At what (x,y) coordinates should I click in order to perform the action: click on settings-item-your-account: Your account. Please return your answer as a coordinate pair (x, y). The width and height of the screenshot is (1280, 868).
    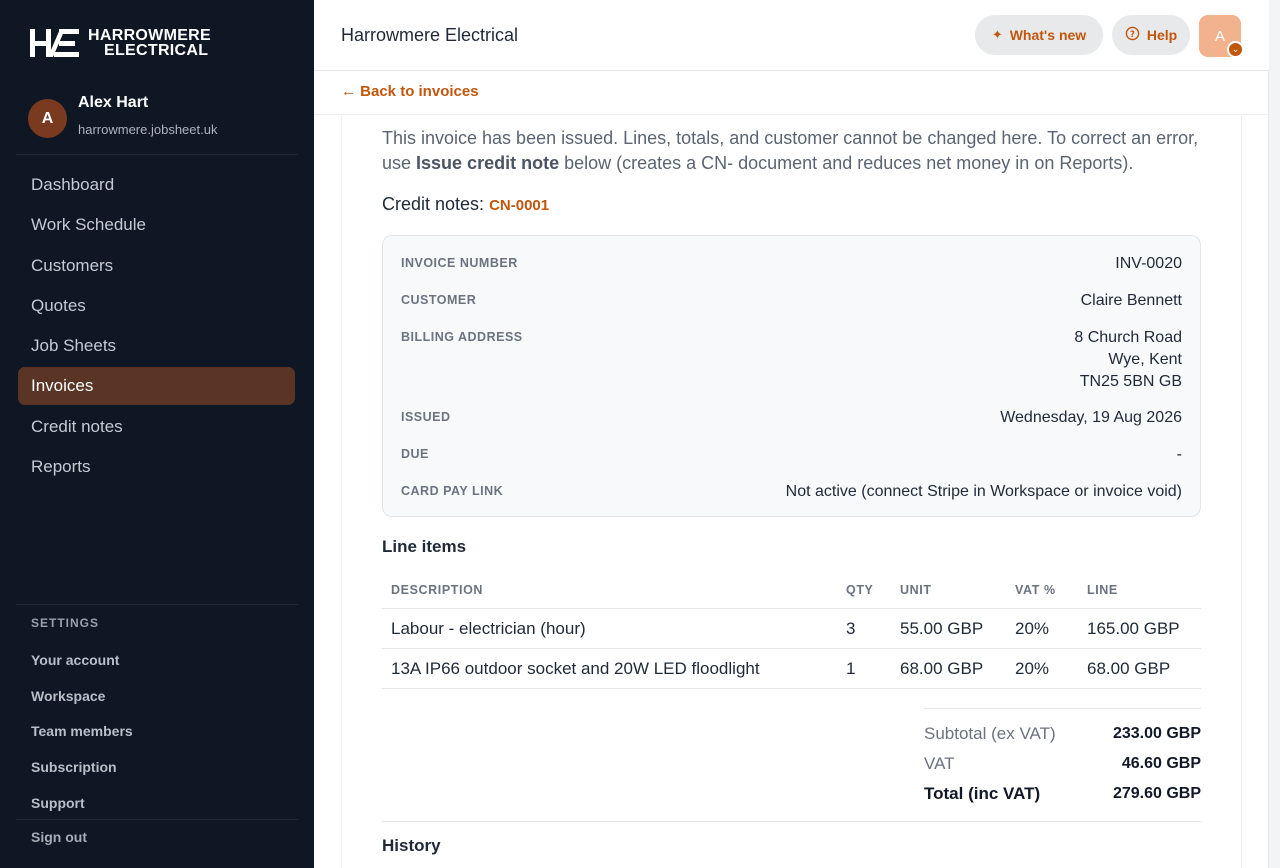
    Looking at the image, I should click on (82, 660).